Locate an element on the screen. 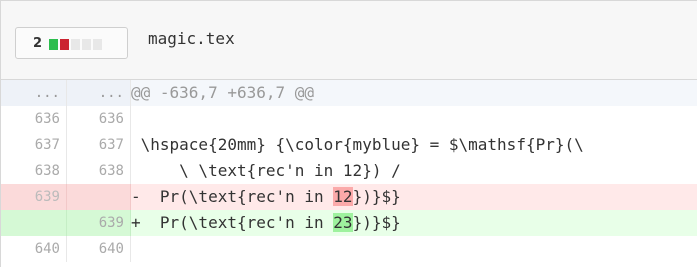 The image size is (697, 267). added-word-highlight: 23 is located at coordinates (343, 222).